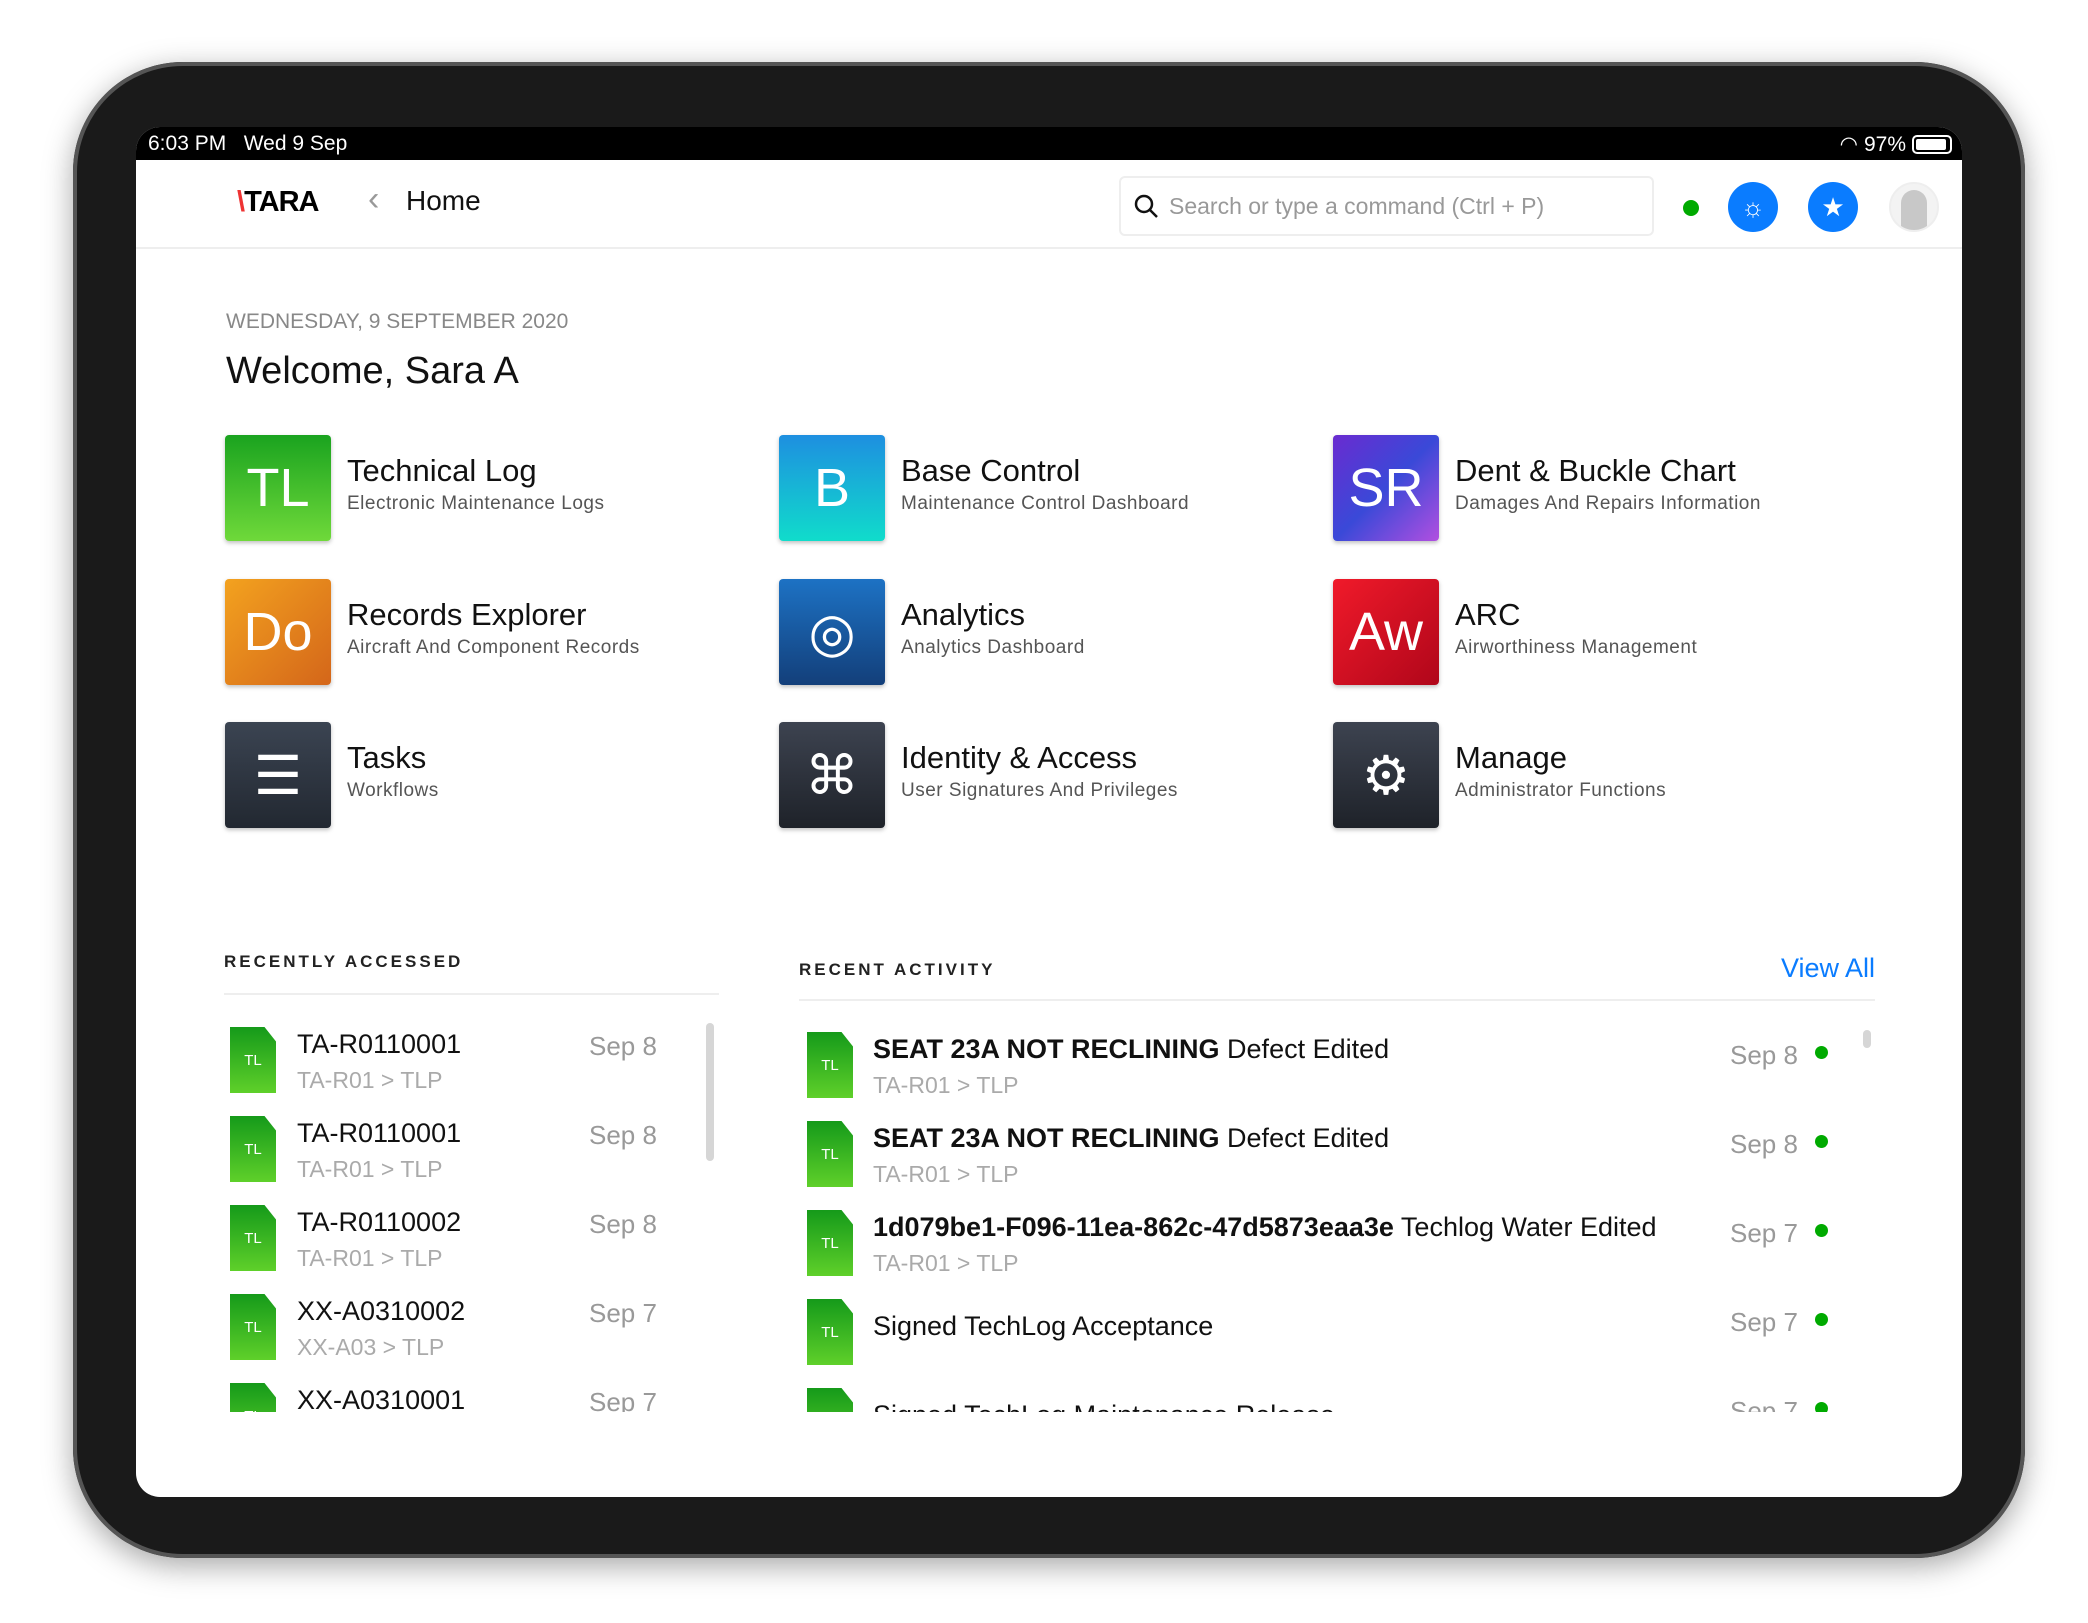  Describe the element at coordinates (1576, 647) in the screenshot. I see `app-subtitle: Airworthiness Management` at that location.